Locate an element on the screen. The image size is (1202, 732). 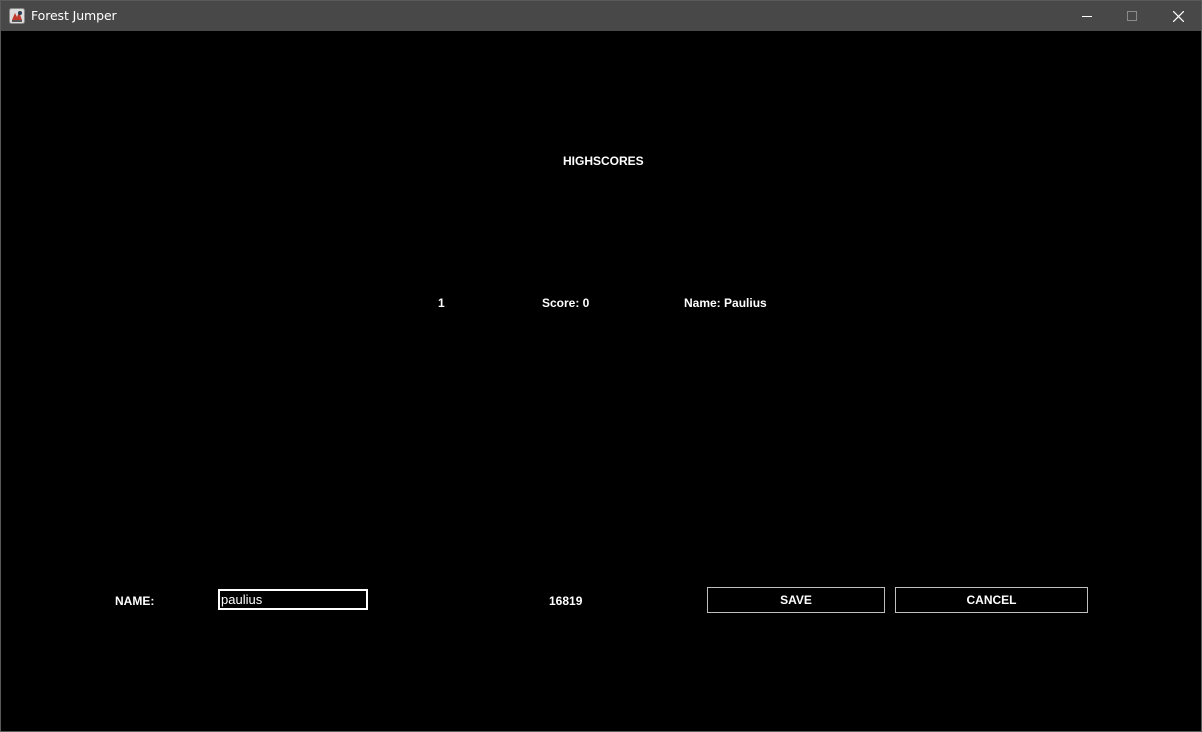
cancel-button: CANCEL is located at coordinates (991, 600).